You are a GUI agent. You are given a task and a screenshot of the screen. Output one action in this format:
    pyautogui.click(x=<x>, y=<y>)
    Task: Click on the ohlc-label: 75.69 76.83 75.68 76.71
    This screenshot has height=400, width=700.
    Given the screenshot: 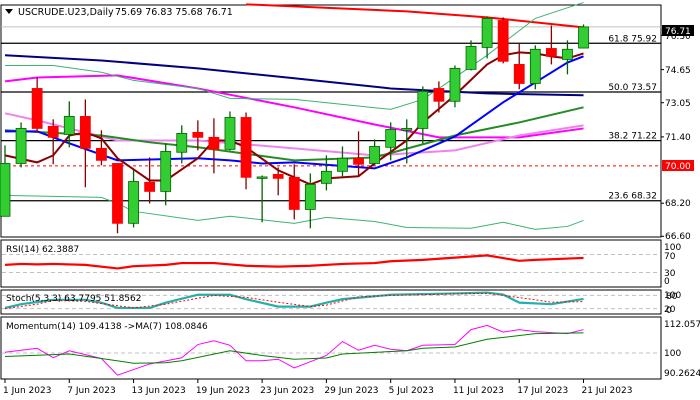 What is the action you would take?
    pyautogui.click(x=174, y=12)
    